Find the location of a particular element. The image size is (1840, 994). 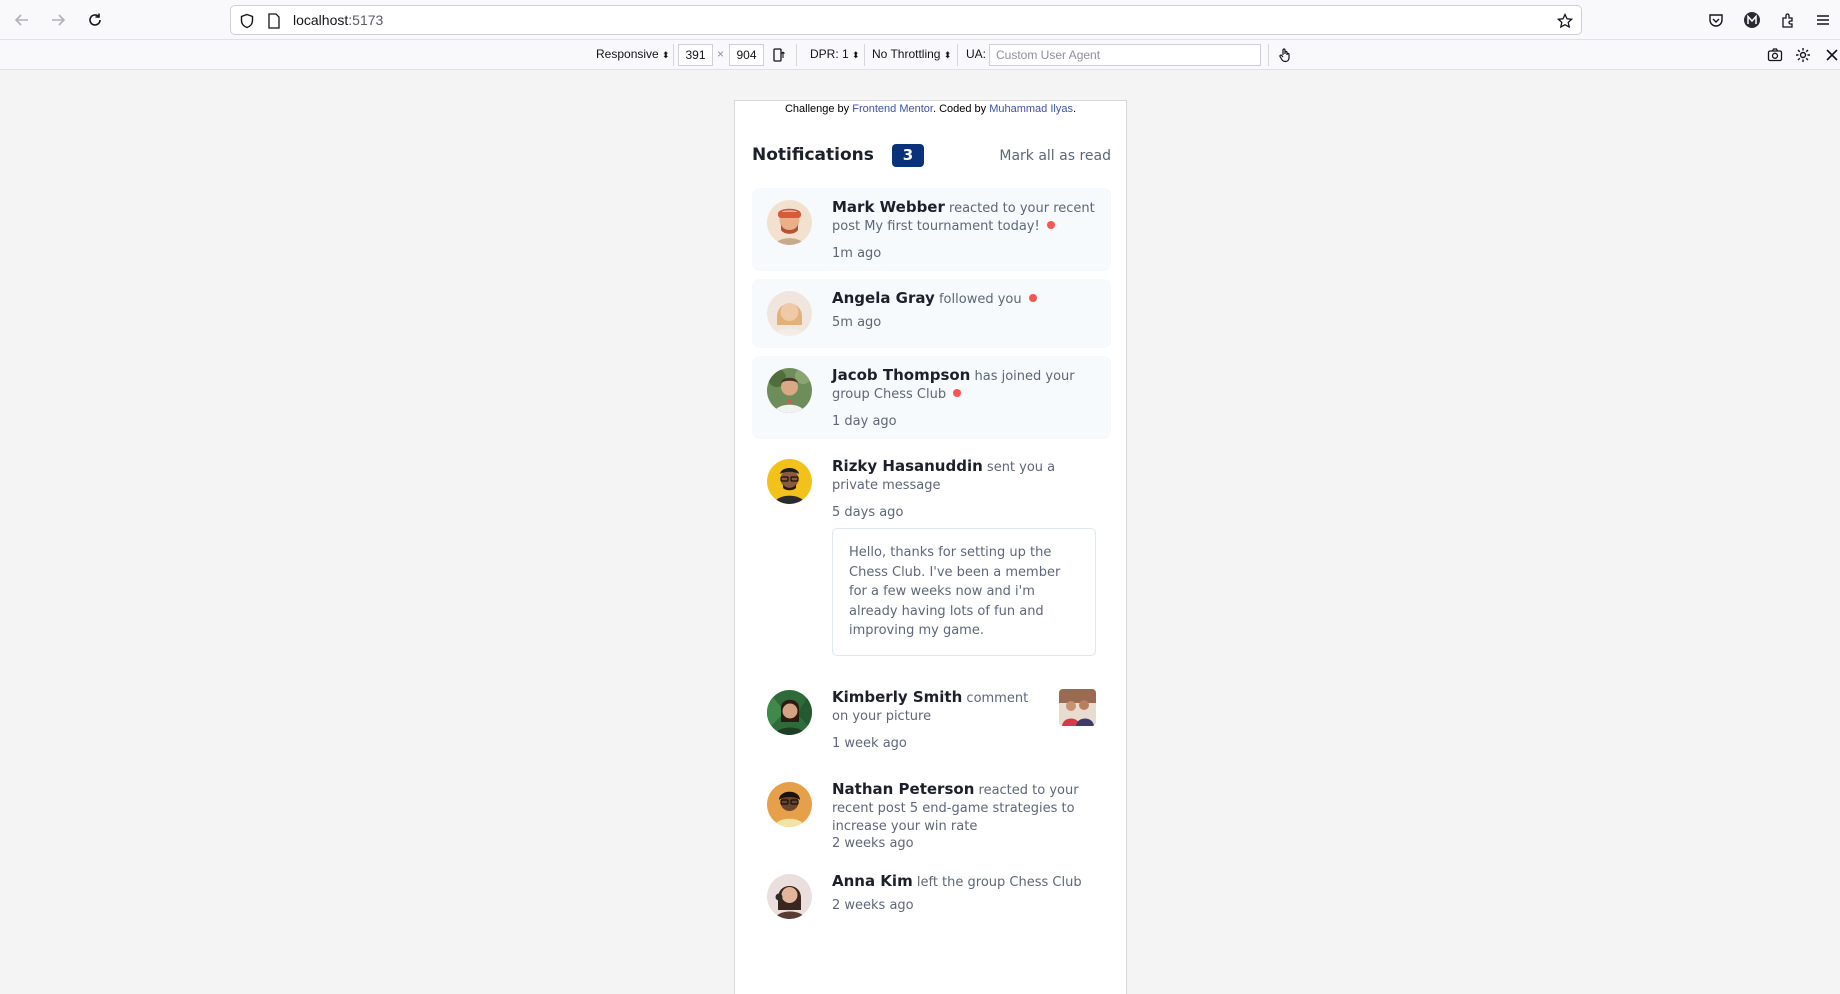

notification-user: Nathan Peterson is located at coordinates (903, 789).